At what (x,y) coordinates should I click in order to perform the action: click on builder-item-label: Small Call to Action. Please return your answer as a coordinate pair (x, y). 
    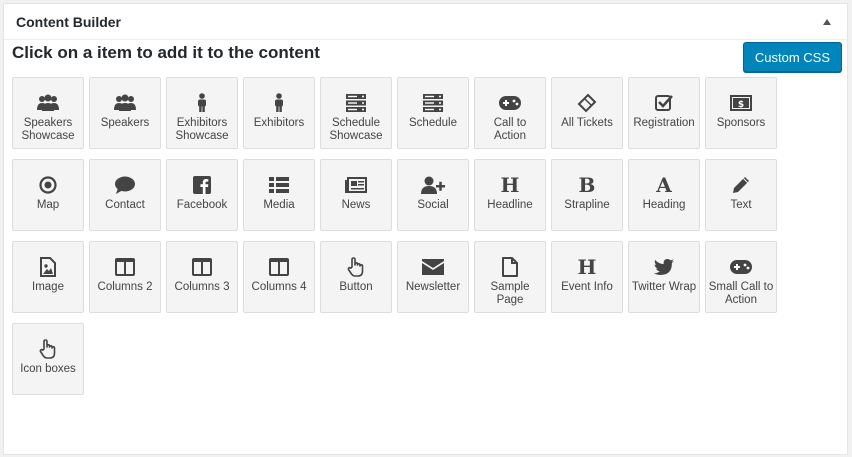
    Looking at the image, I should click on (741, 293).